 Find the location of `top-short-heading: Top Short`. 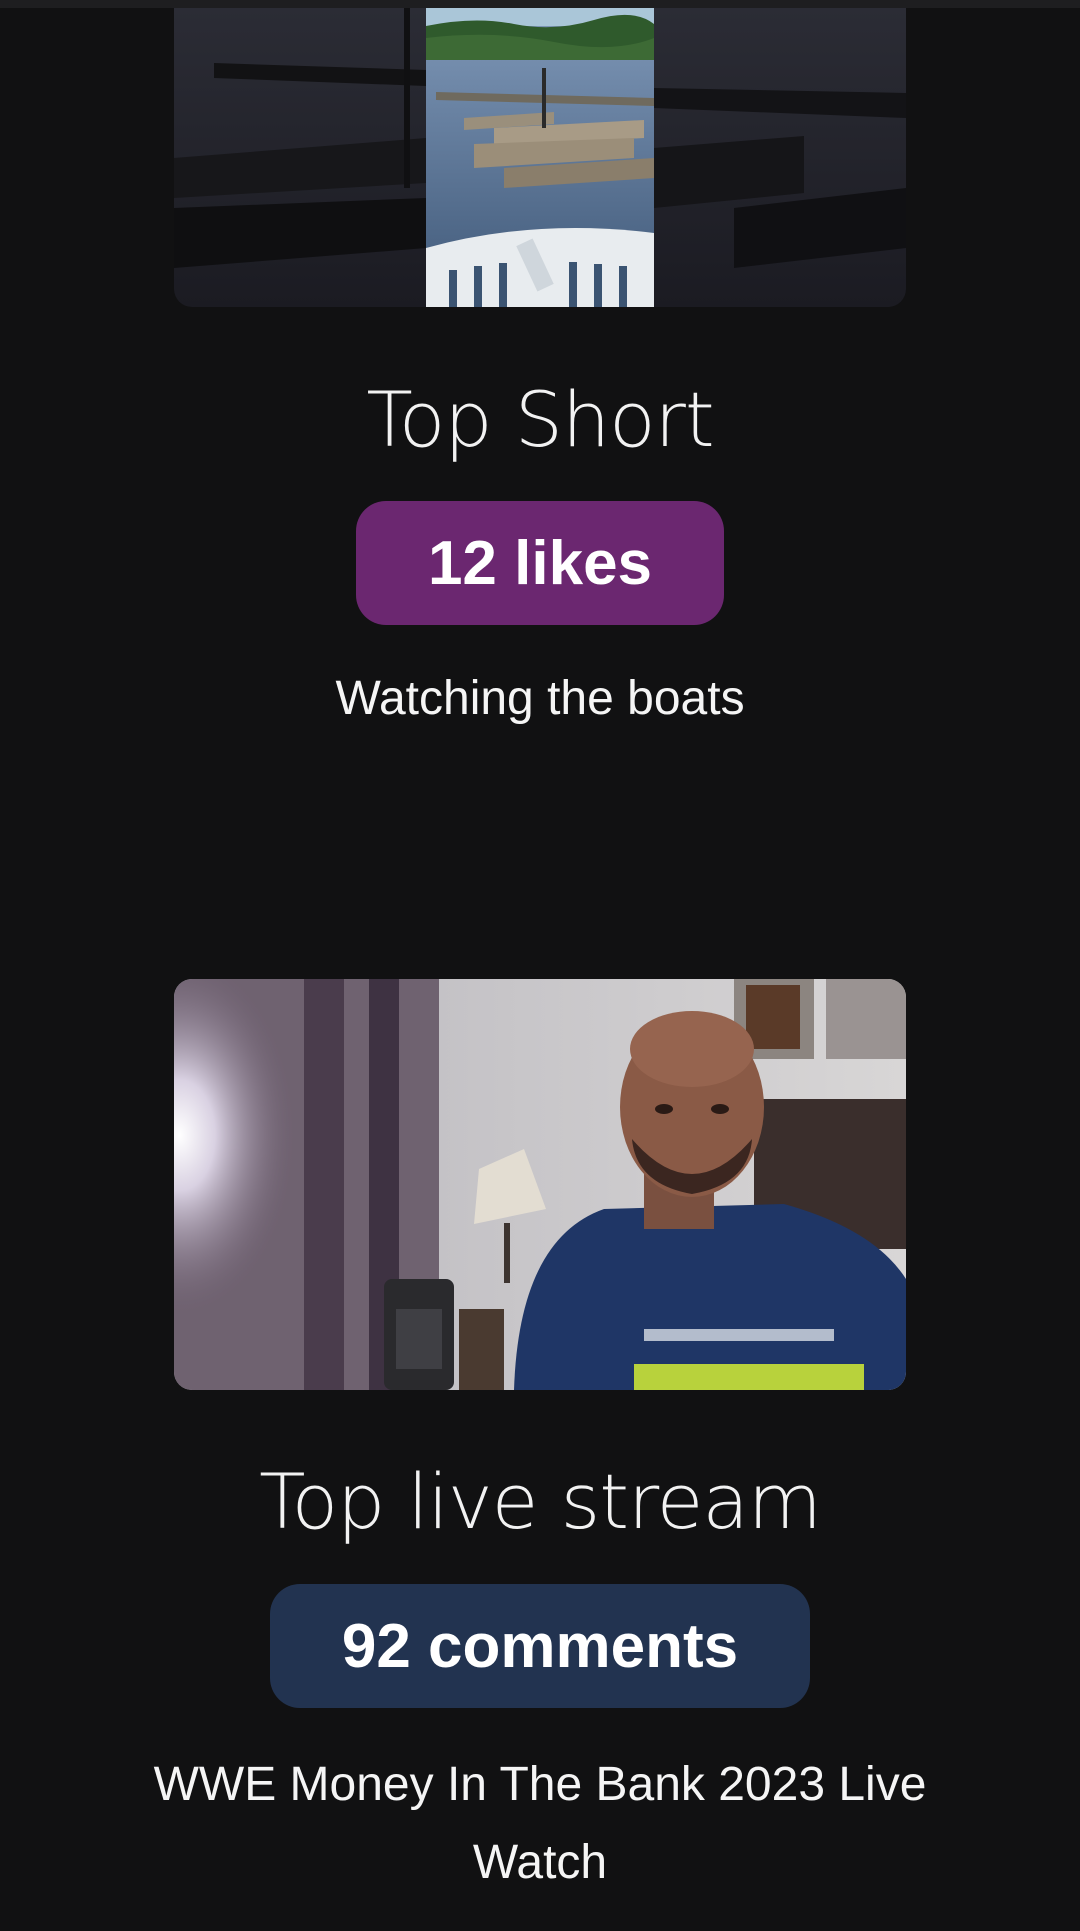

top-short-heading: Top Short is located at coordinates (540, 419).